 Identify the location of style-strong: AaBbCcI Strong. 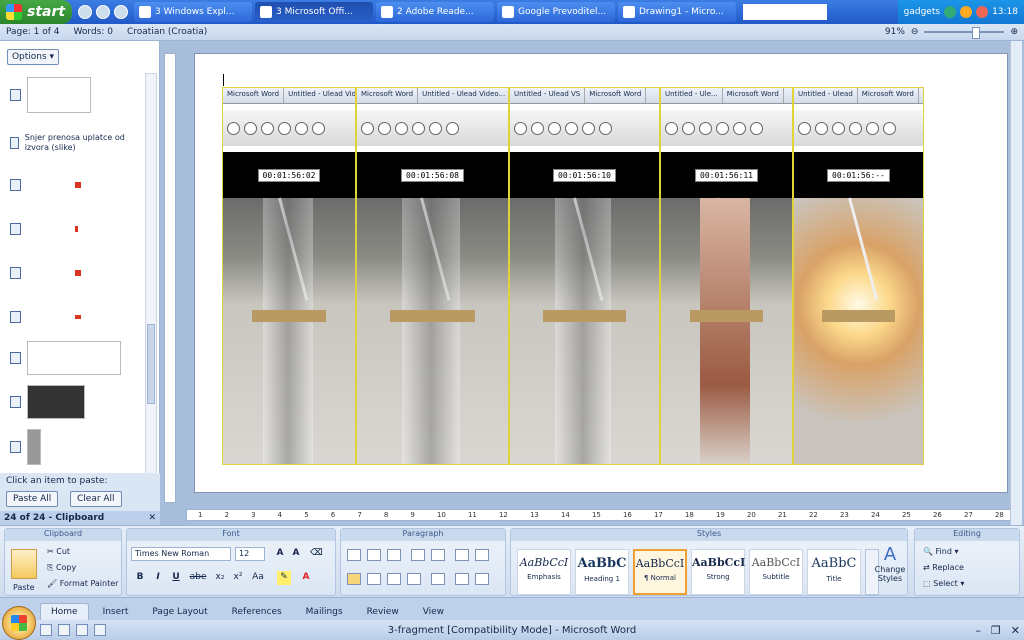
(718, 572).